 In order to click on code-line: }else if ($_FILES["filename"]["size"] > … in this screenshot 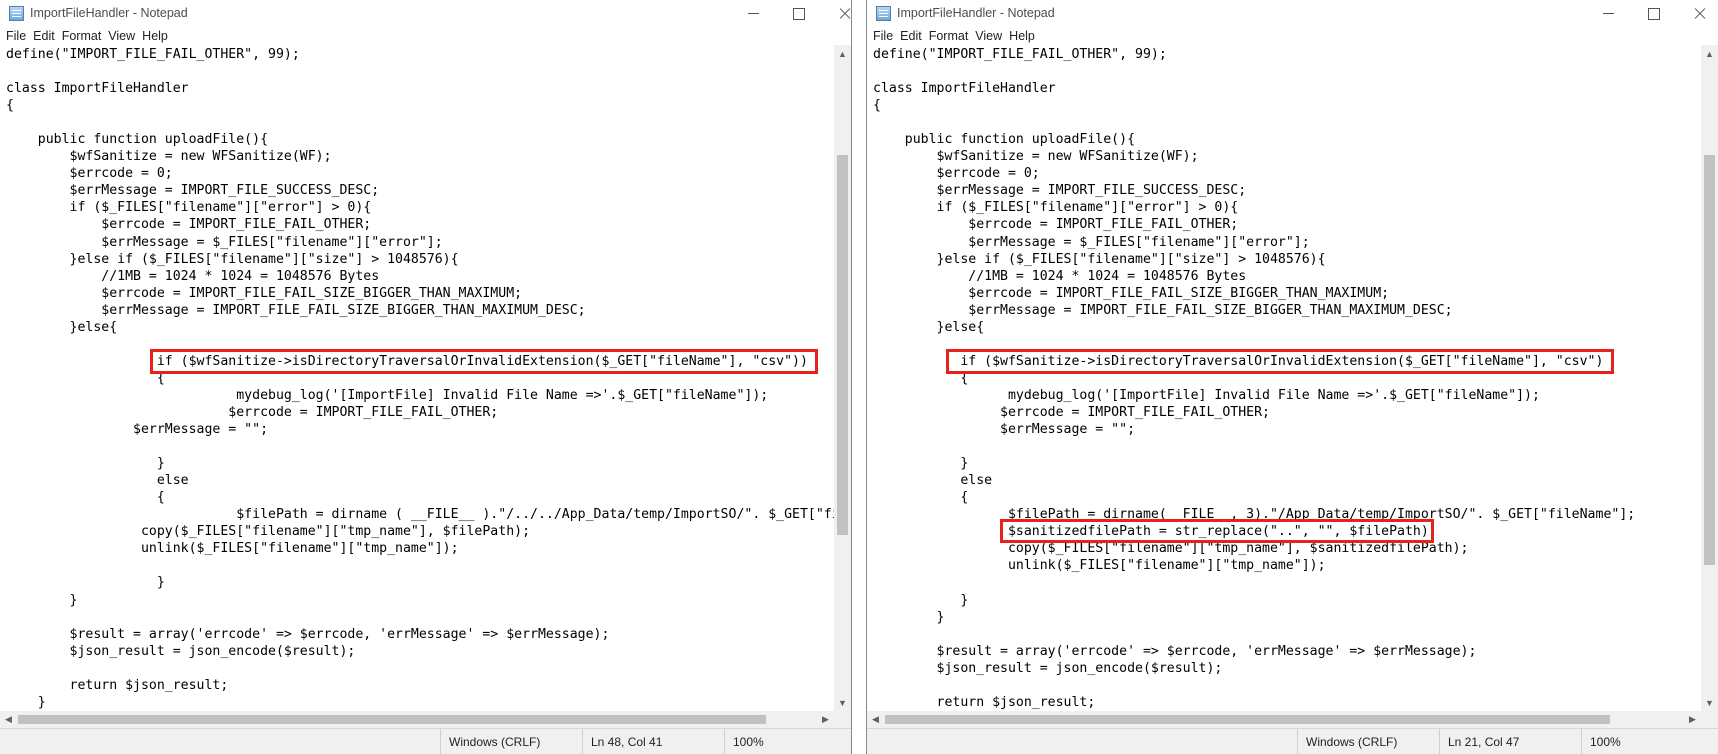, I will do `click(1099, 259)`.